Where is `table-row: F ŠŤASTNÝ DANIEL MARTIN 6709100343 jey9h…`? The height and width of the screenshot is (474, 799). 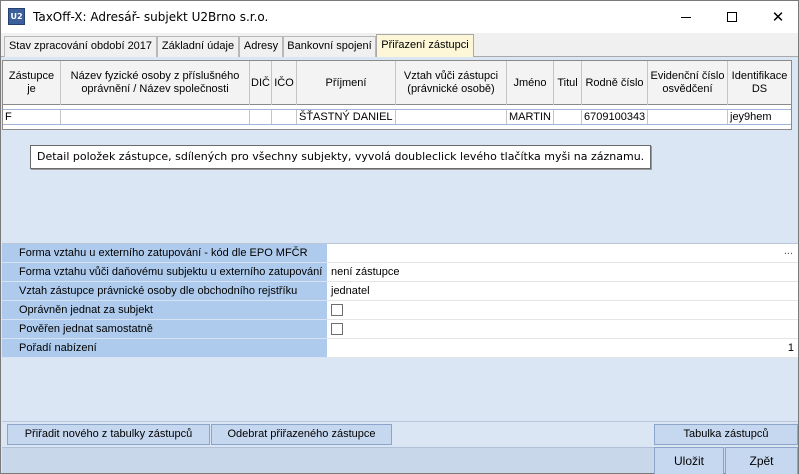
table-row: F ŠŤASTNÝ DANIEL MARTIN 6709100343 jey9h… is located at coordinates (397, 117).